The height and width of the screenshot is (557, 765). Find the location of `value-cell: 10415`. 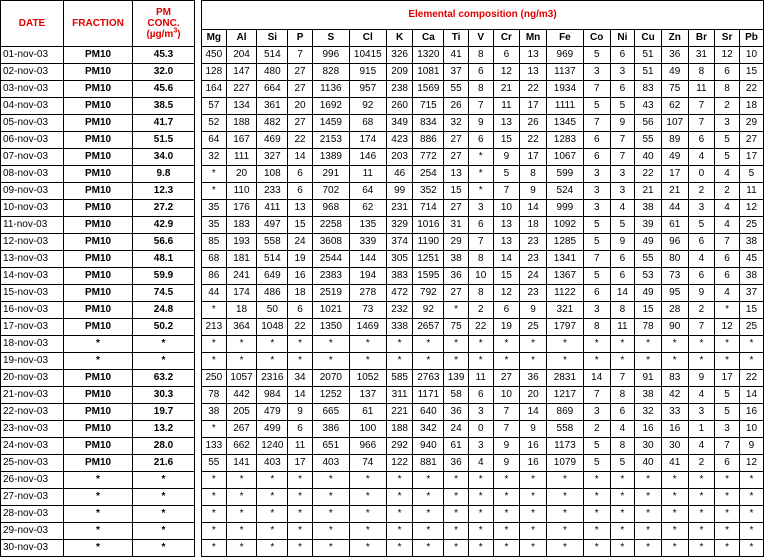

value-cell: 10415 is located at coordinates (367, 55).